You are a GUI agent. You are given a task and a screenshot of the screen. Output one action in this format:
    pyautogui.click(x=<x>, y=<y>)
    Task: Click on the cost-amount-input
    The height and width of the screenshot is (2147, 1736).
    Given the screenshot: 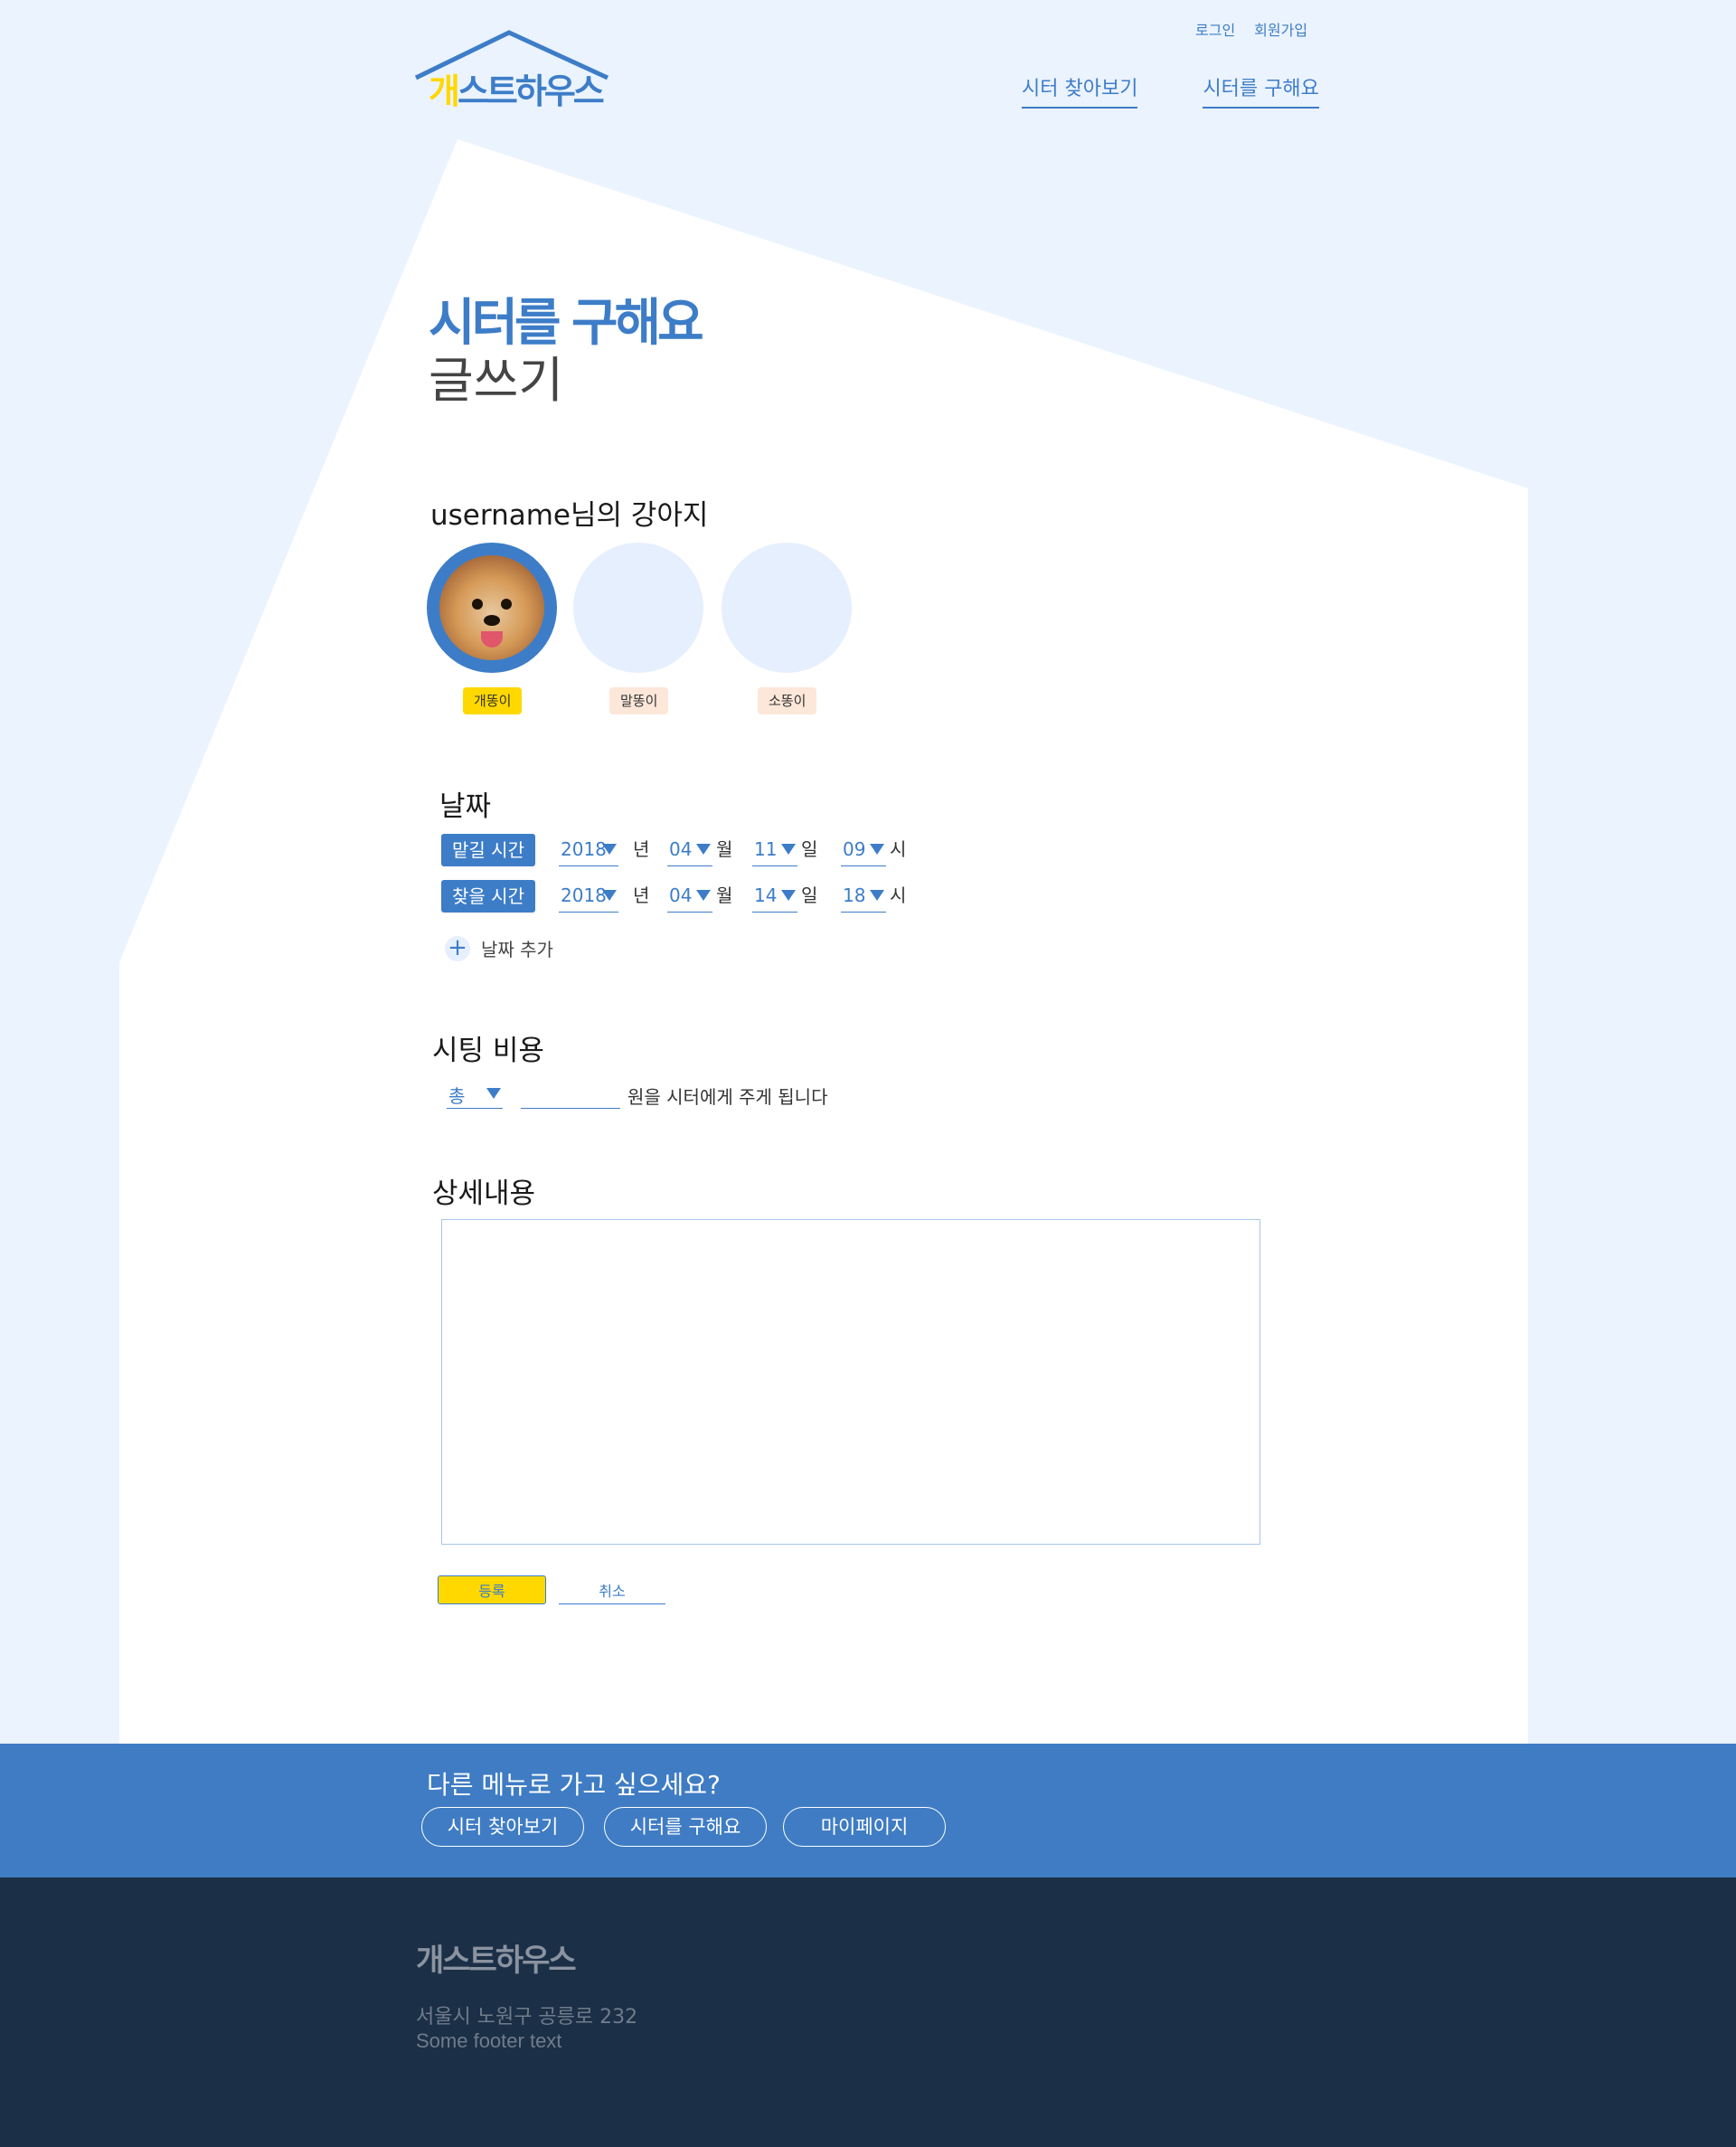 What is the action you would take?
    pyautogui.click(x=570, y=1095)
    